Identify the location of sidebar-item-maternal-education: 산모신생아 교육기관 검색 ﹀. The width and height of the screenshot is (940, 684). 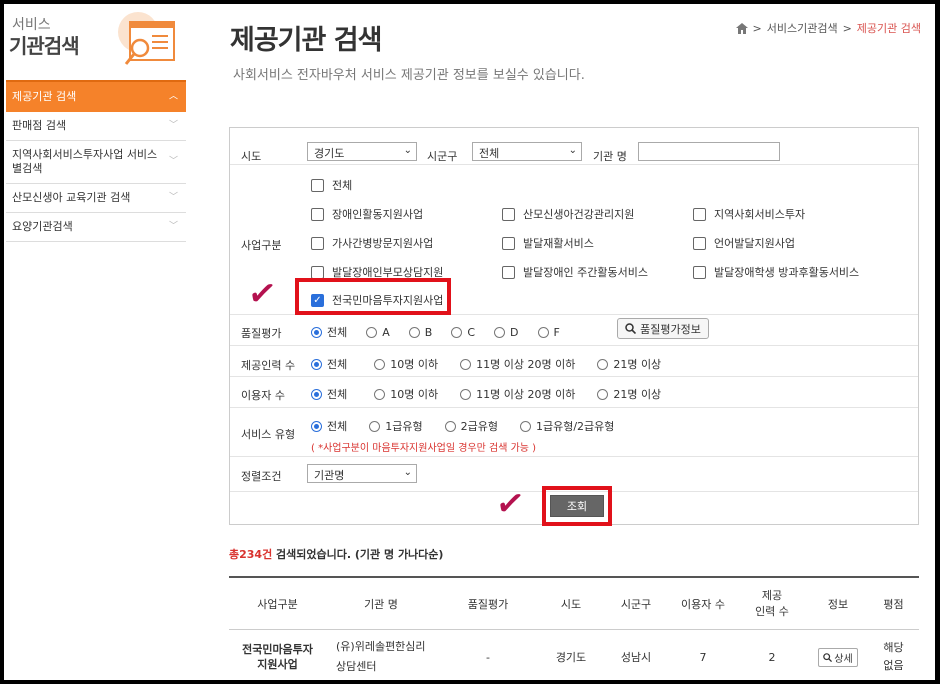
(96, 198).